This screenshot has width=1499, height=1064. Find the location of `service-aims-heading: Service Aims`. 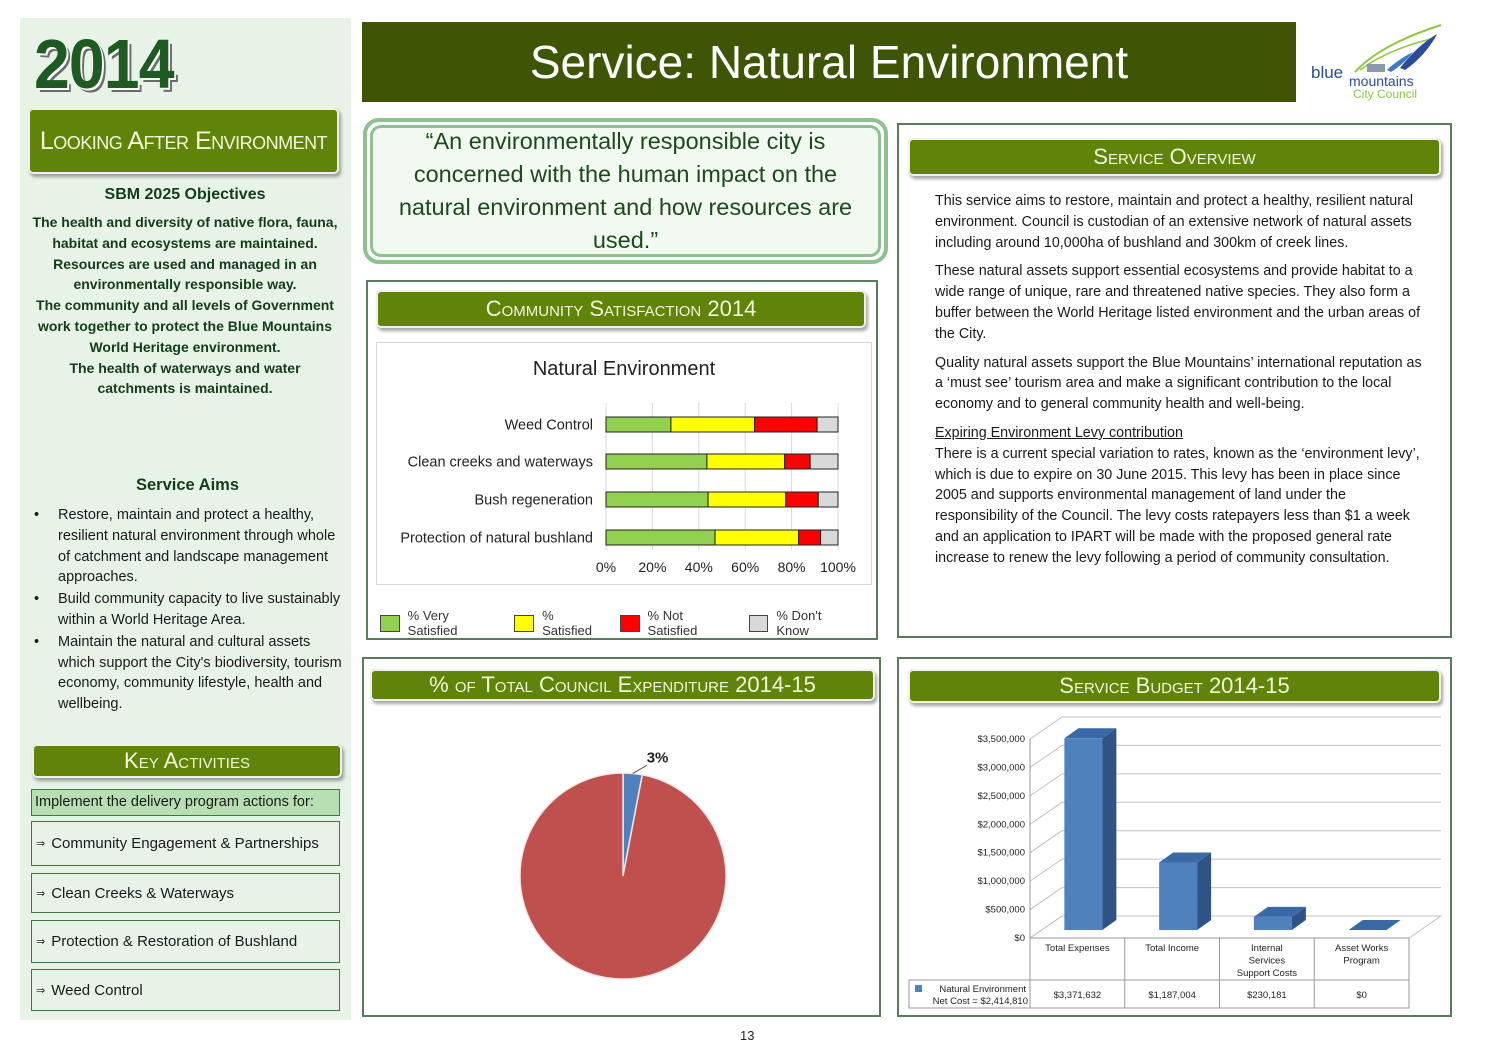

service-aims-heading: Service Aims is located at coordinates (187, 485).